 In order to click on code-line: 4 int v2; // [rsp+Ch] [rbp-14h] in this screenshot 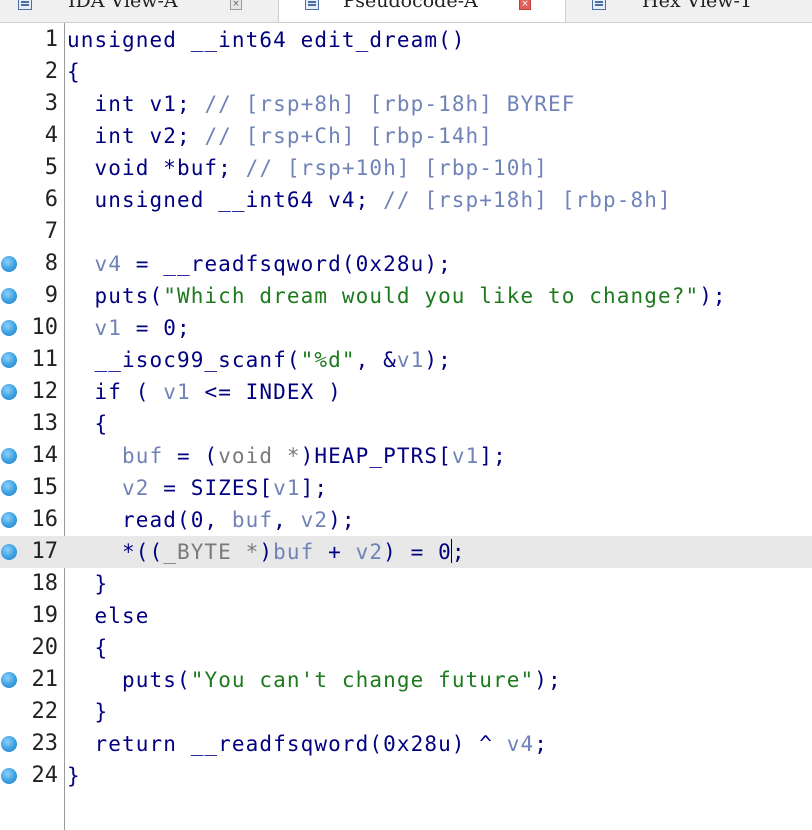, I will do `click(406, 136)`.